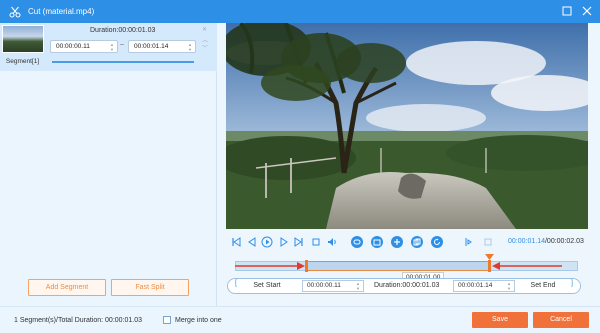  I want to click on segment-end-field: 00:00:01.14 ▲ ▼, so click(162, 46).